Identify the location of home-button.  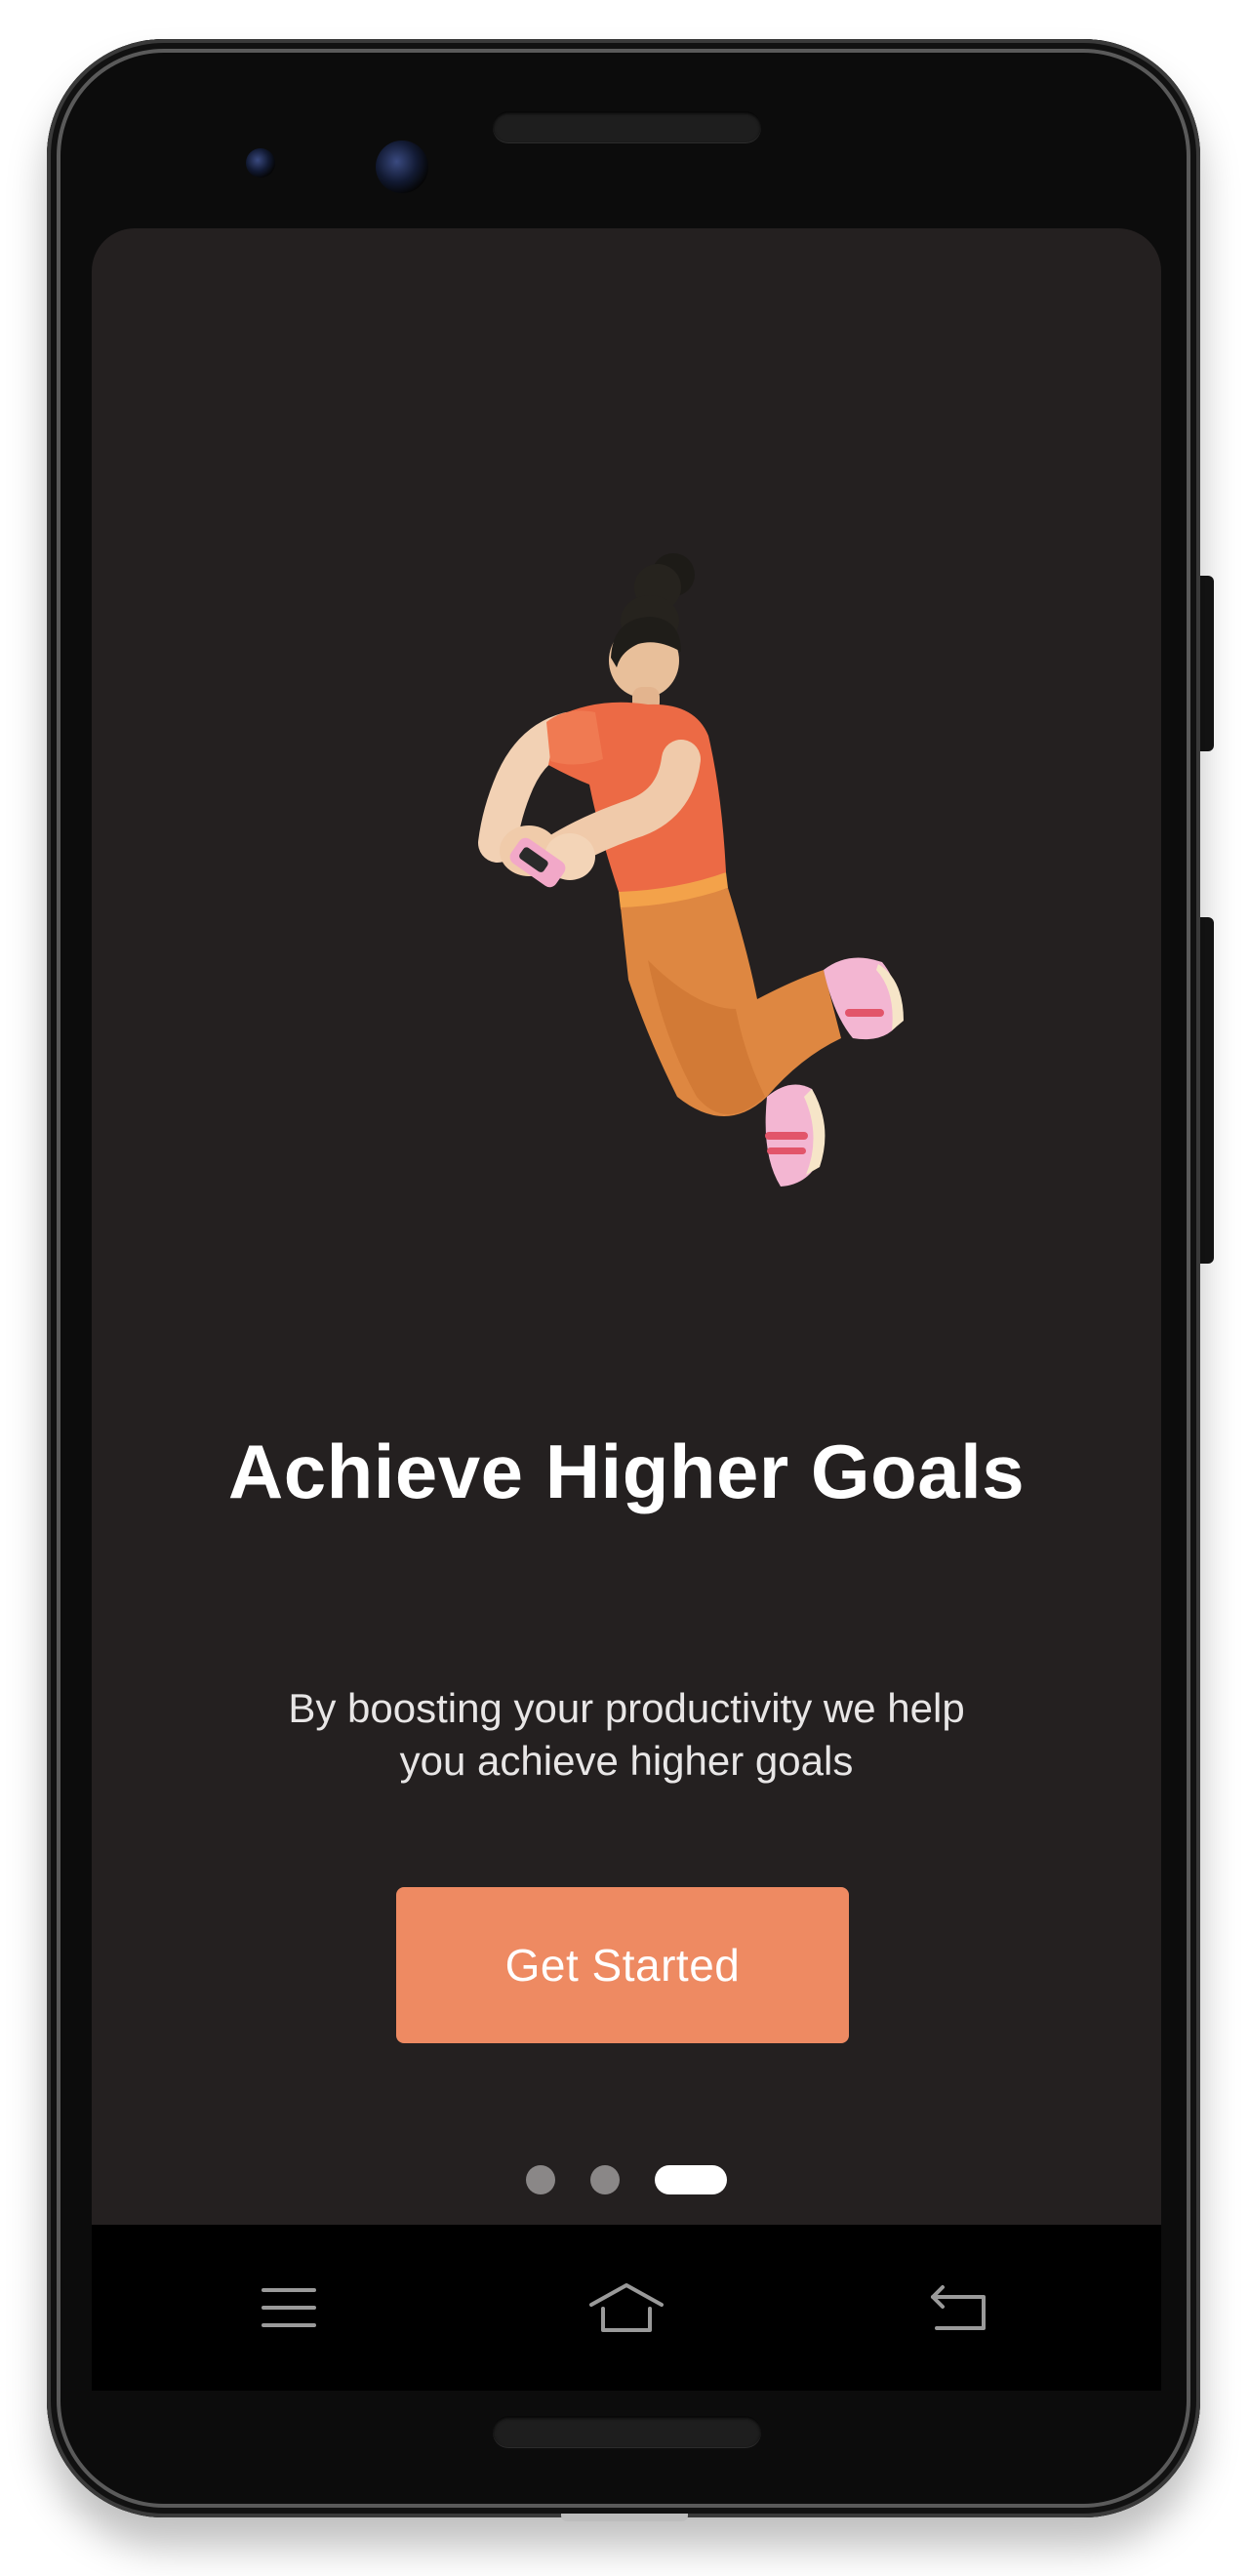
(626, 2308).